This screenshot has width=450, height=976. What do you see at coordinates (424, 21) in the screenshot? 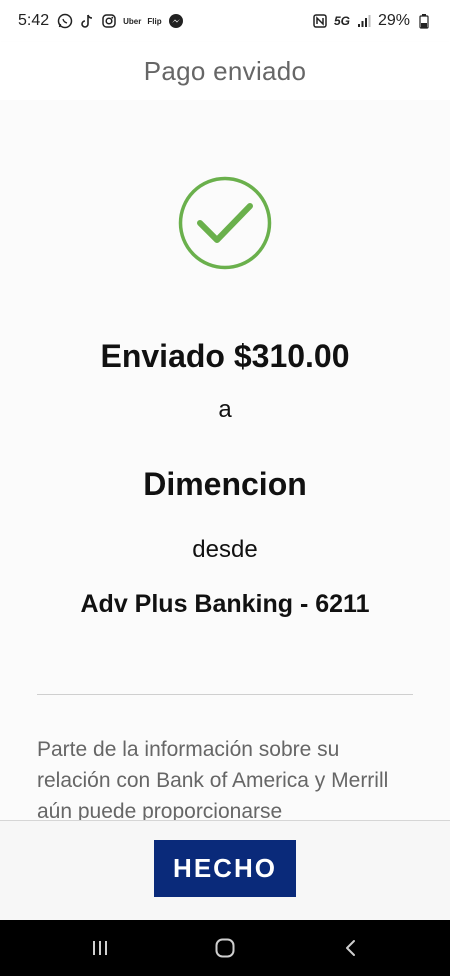
I see `battery-icon` at bounding box center [424, 21].